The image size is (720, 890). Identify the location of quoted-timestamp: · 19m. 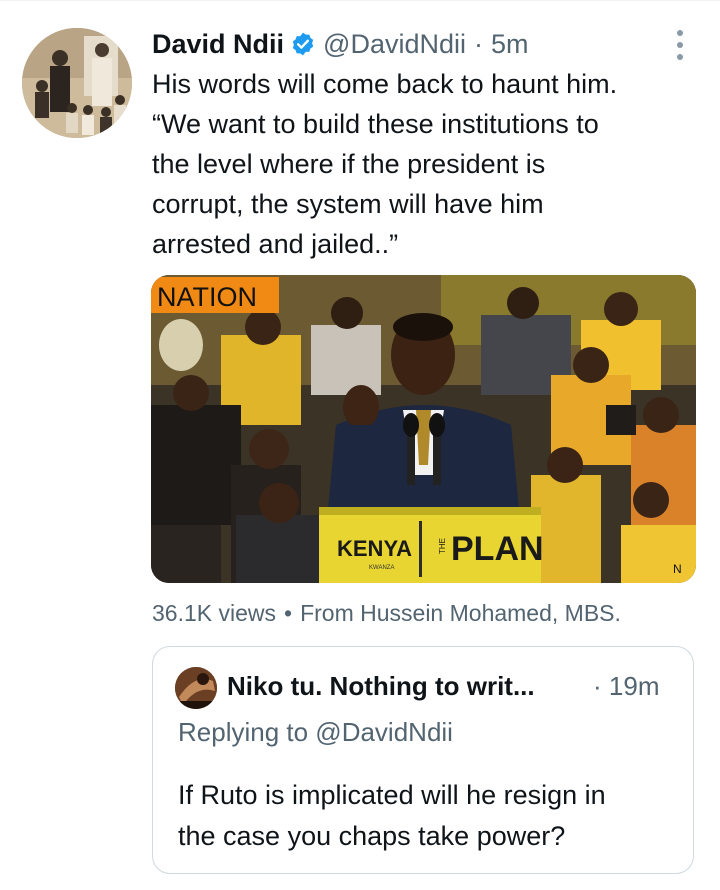
(626, 686).